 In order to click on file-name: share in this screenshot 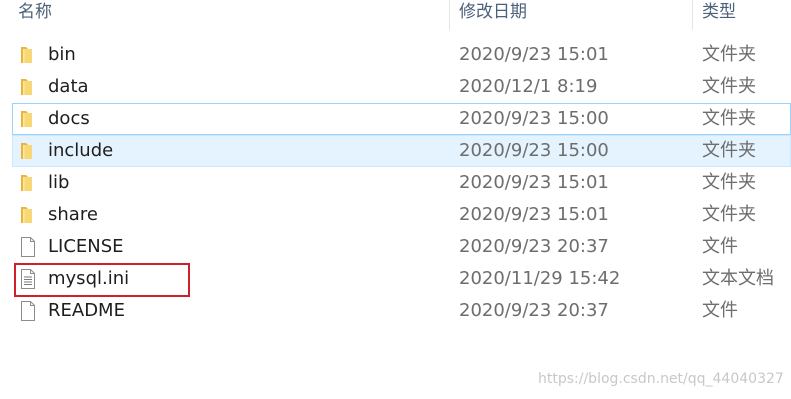, I will do `click(73, 214)`.